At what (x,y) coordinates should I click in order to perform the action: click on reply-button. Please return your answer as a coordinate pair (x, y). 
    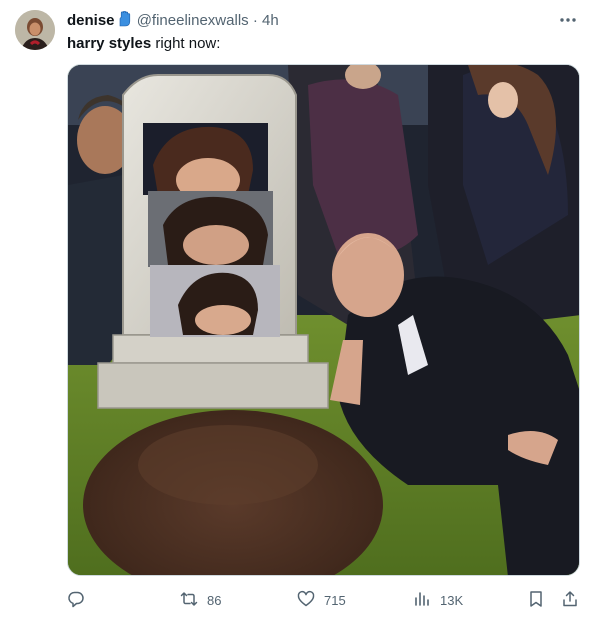
    Looking at the image, I should click on (76, 600).